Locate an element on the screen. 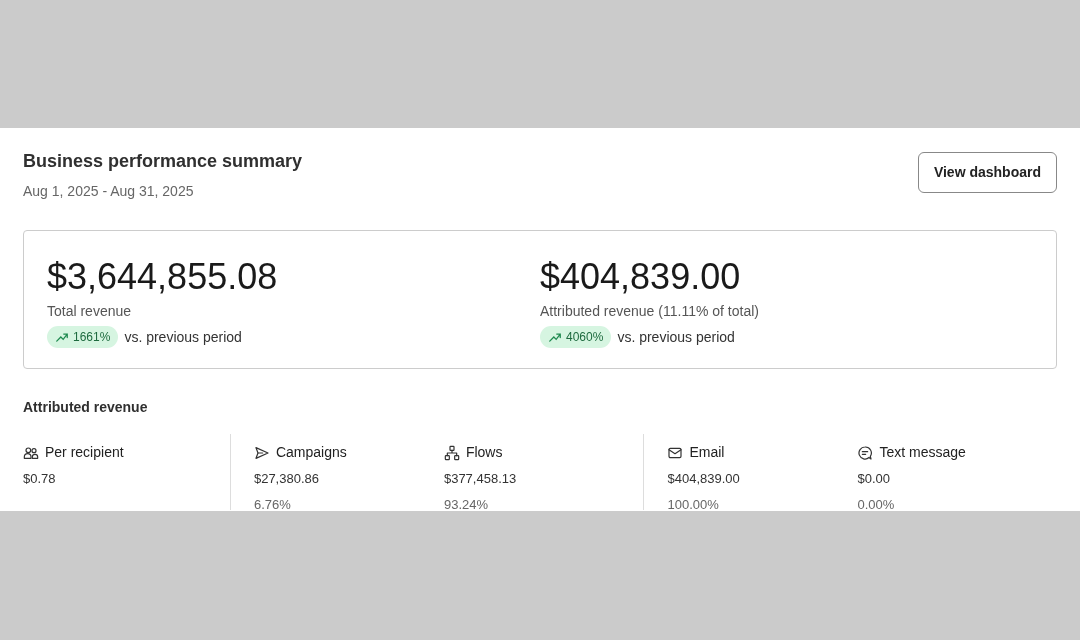  metric-share: 0.00% is located at coordinates (876, 504).